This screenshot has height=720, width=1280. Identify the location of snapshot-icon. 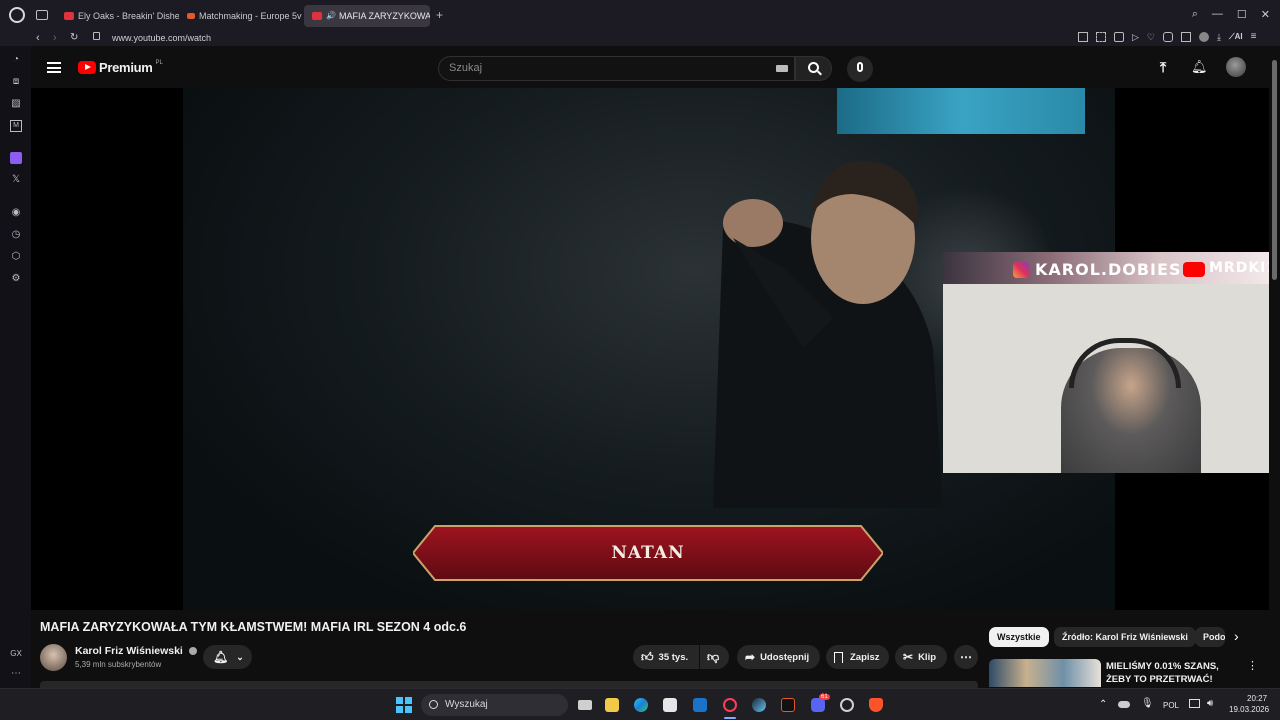
(1101, 37).